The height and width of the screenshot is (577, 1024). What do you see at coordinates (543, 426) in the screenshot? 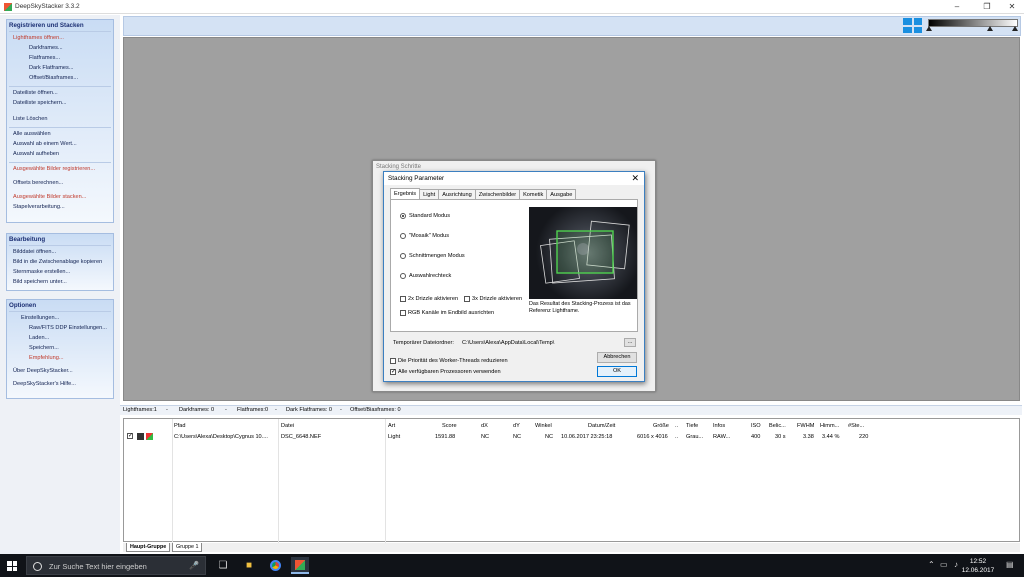
I see `col-angle: Winkel` at bounding box center [543, 426].